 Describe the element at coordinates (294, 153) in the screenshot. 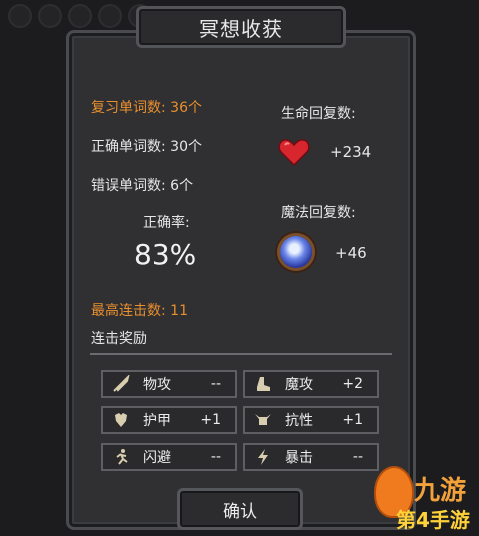

I see `heart-icon` at that location.